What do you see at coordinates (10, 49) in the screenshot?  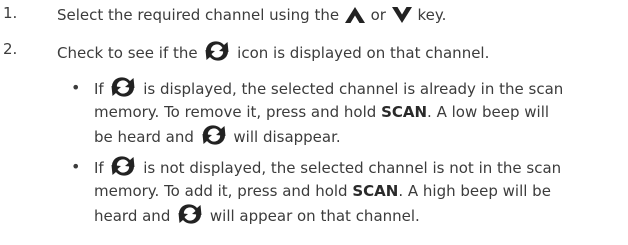 I see `step-number: 2.` at bounding box center [10, 49].